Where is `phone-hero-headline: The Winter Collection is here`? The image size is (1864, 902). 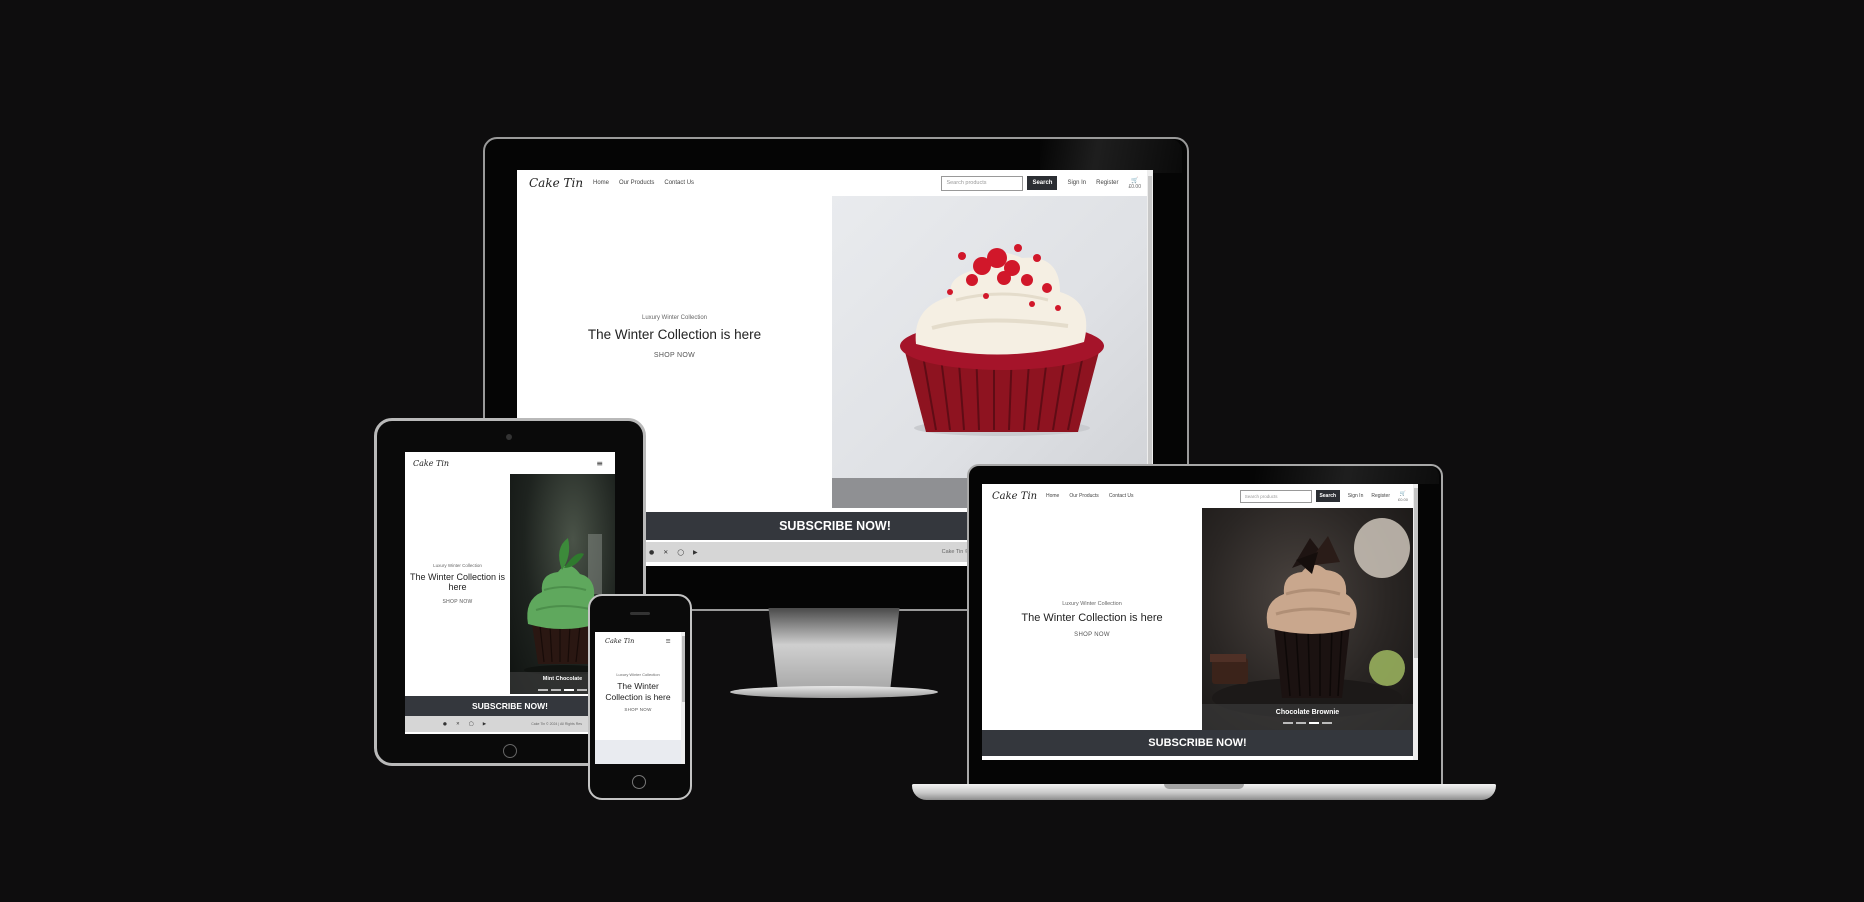
phone-hero-headline: The Winter Collection is here is located at coordinates (638, 691).